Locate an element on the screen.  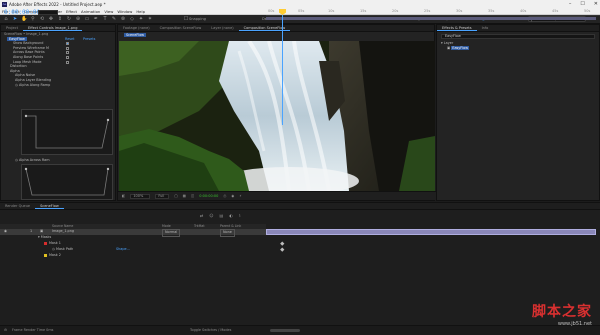
mask2-row: Mask 2 is located at coordinates (133, 256).